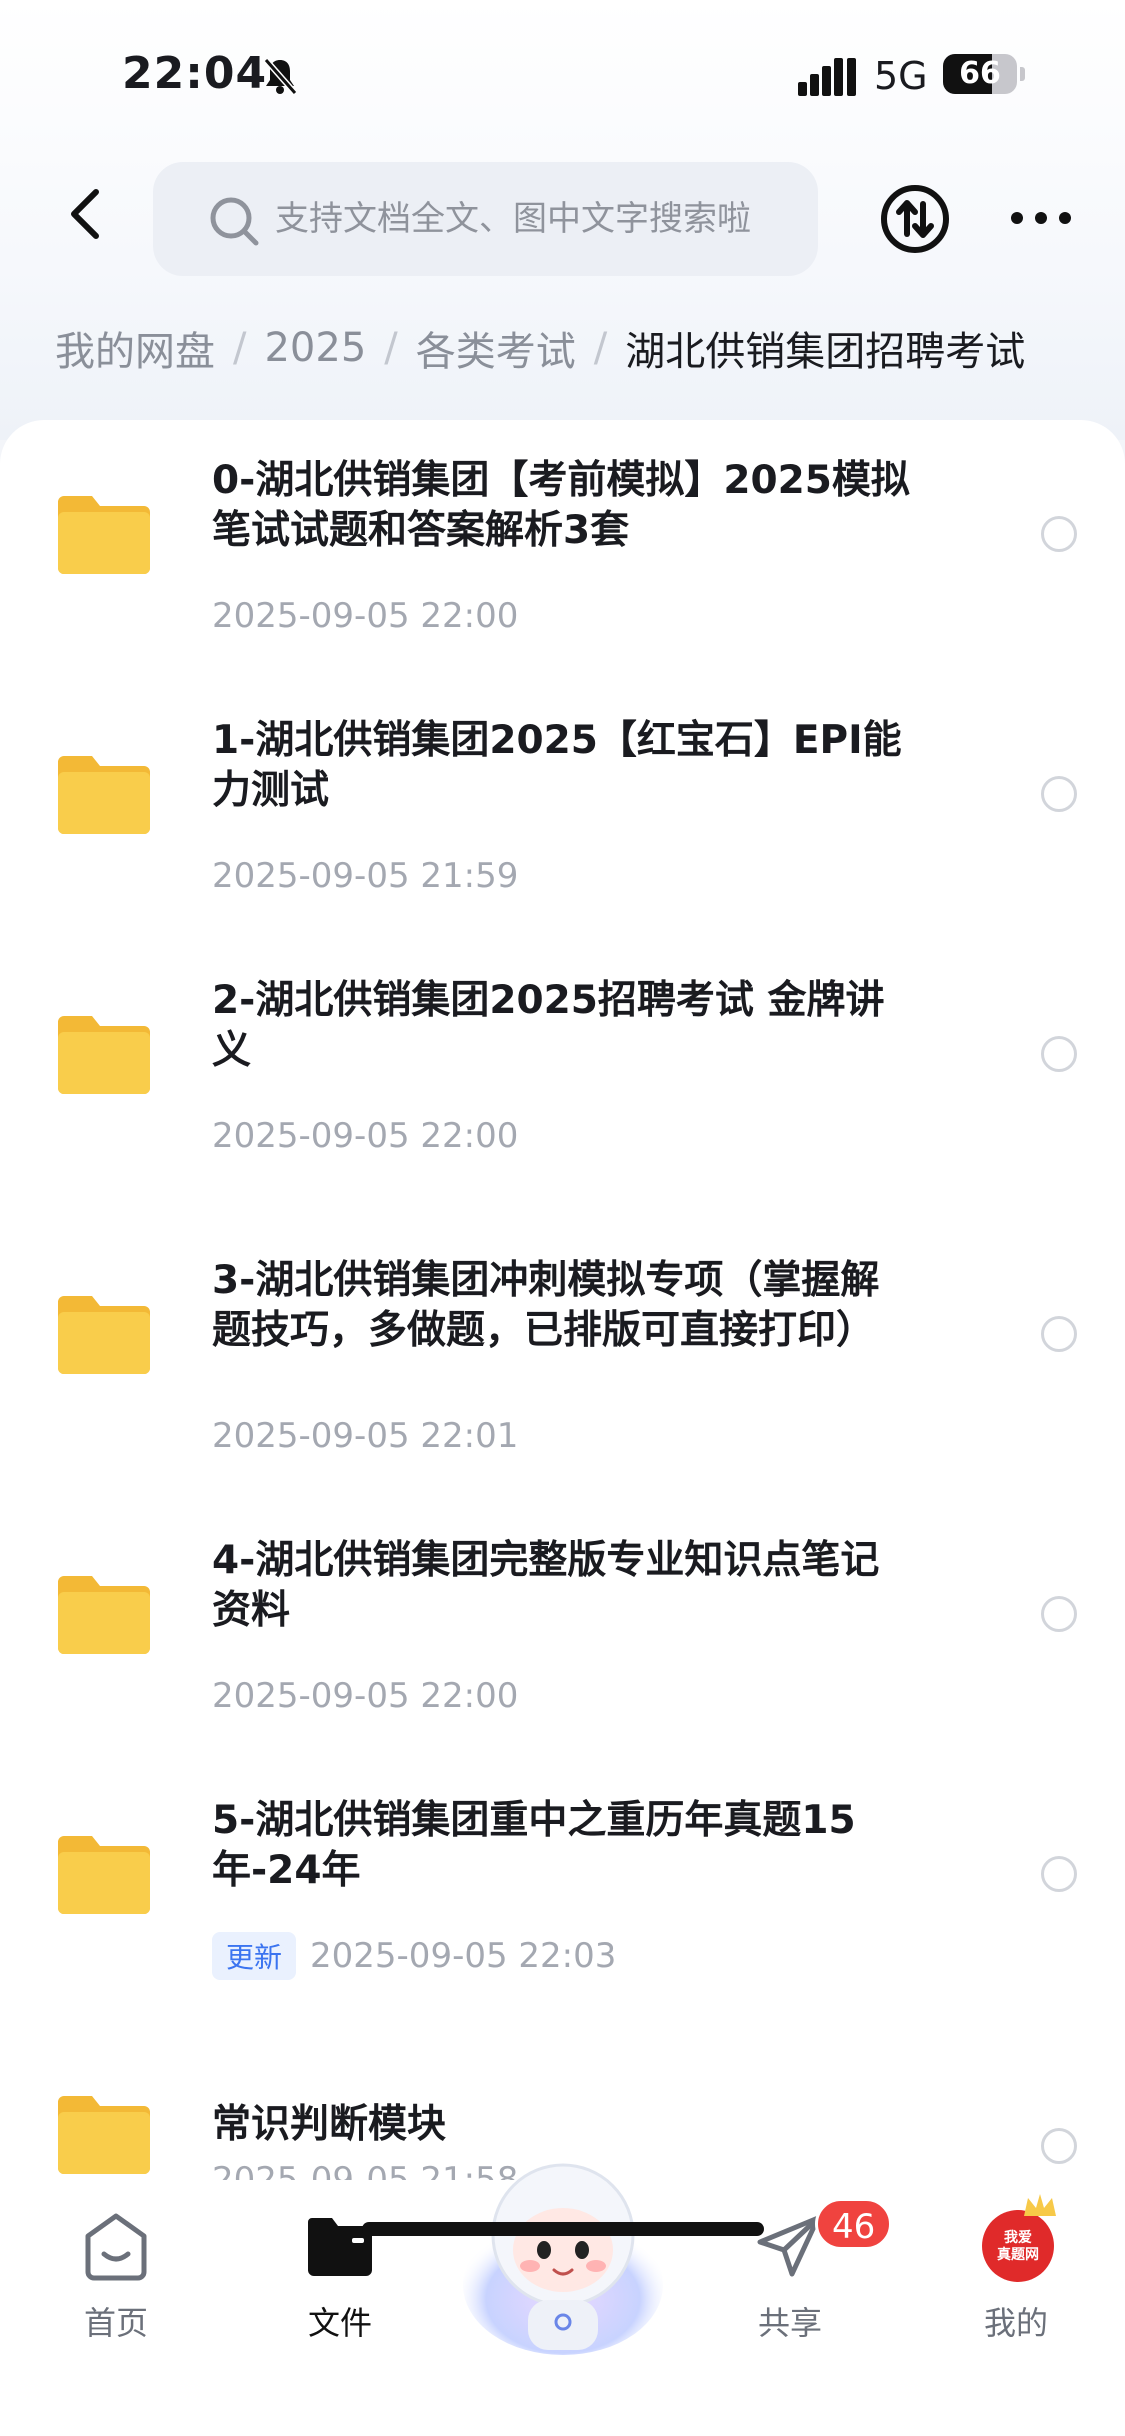 The width and height of the screenshot is (1125, 2436). Describe the element at coordinates (85, 214) in the screenshot. I see `back-button` at that location.